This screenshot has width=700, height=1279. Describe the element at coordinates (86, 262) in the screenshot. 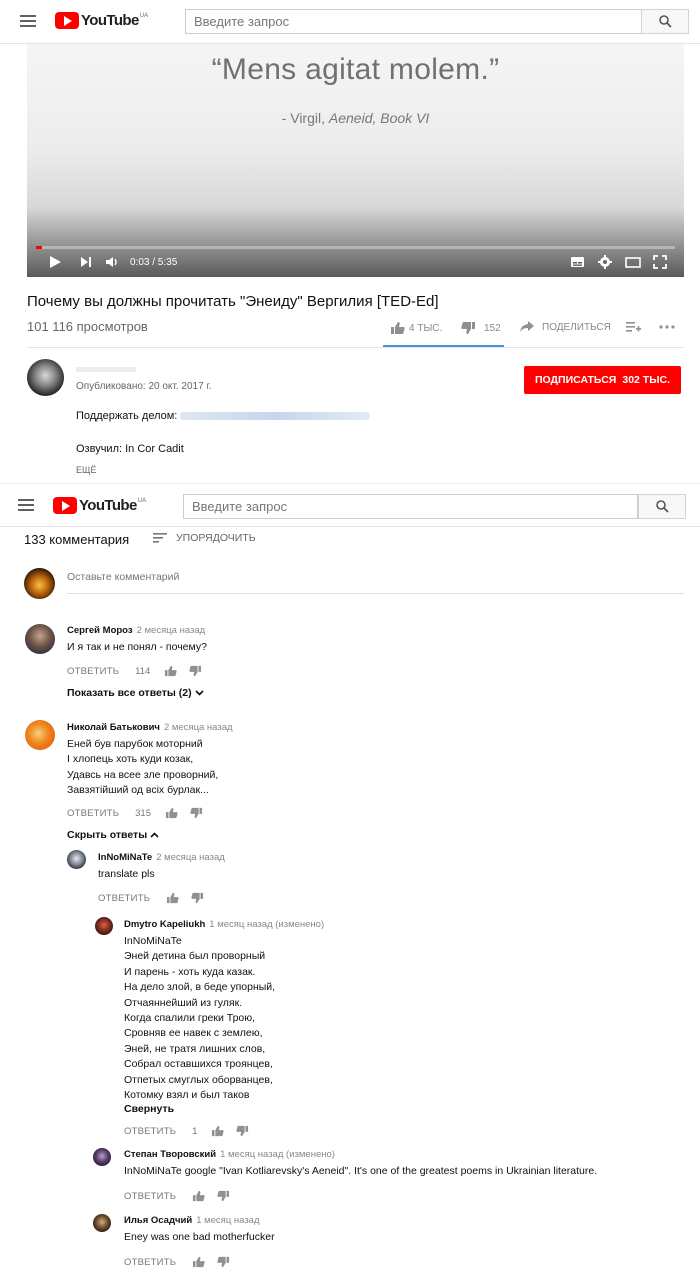

I see `next-icon` at that location.